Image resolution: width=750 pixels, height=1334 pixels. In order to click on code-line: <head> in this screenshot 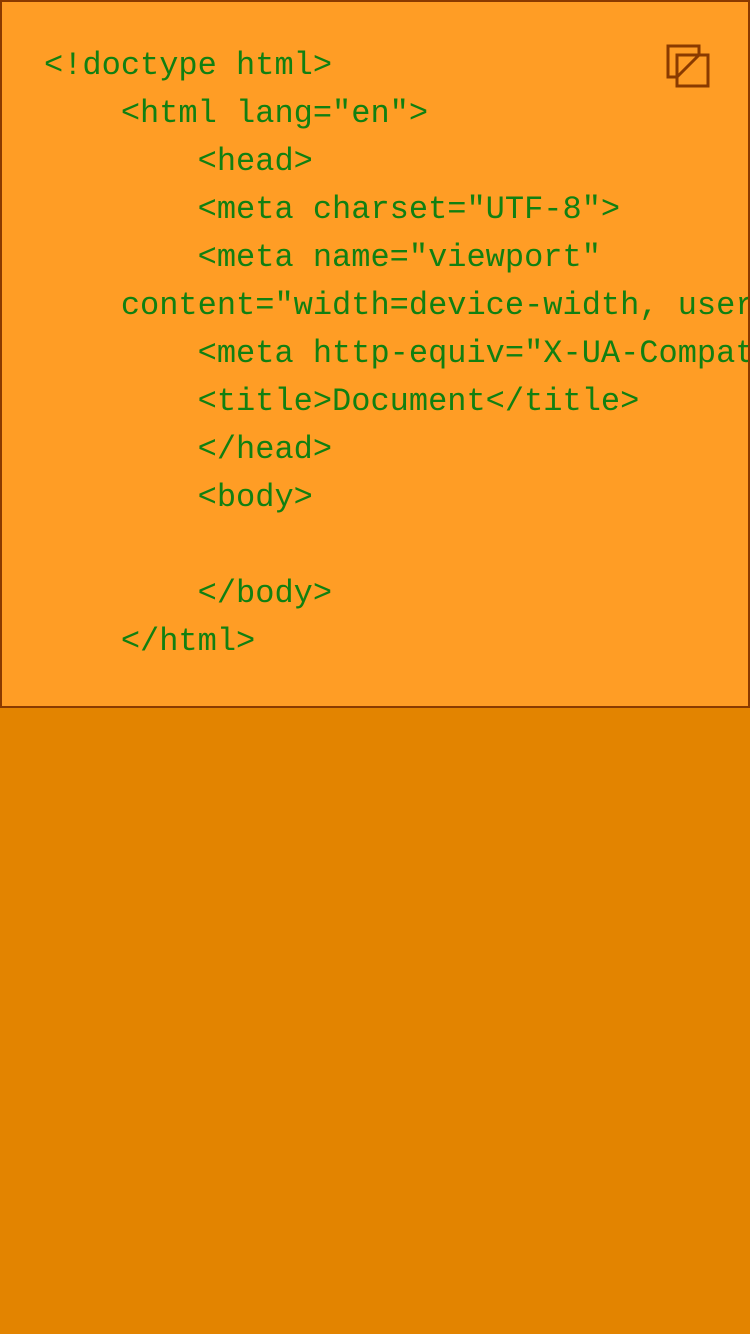, I will do `click(178, 161)`.